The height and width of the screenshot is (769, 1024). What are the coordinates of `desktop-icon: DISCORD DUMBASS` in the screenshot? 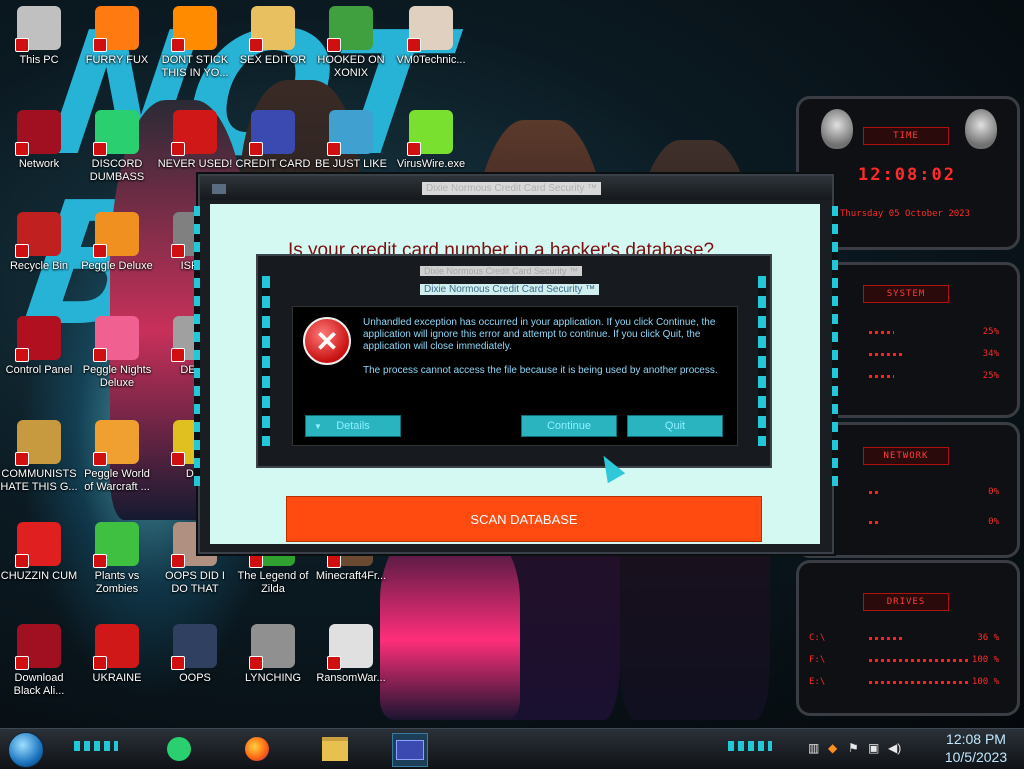 It's located at (117, 147).